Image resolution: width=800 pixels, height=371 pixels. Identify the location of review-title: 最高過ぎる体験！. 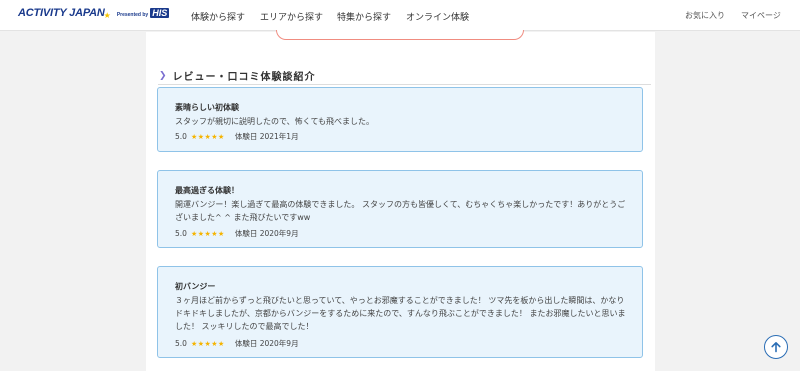
(207, 190).